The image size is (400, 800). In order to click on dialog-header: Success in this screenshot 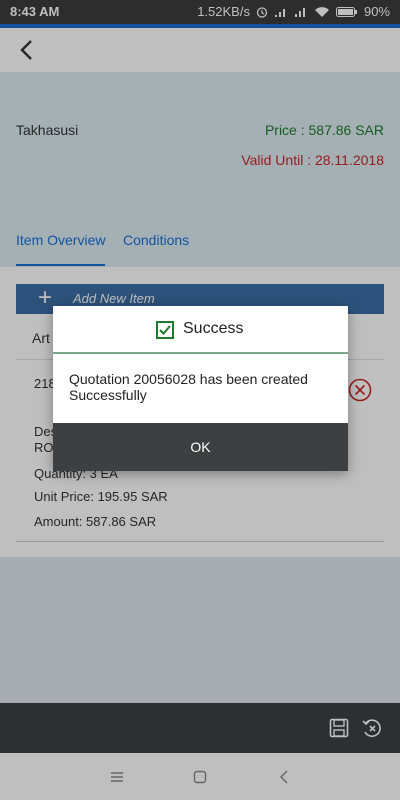, I will do `click(200, 330)`.